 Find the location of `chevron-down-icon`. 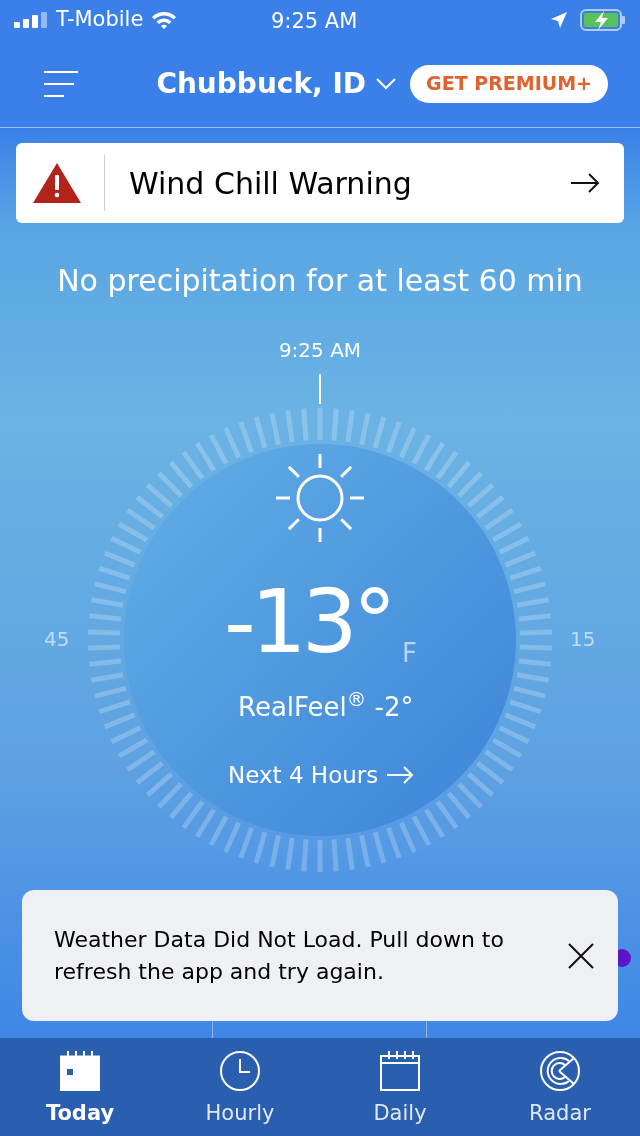

chevron-down-icon is located at coordinates (386, 83).